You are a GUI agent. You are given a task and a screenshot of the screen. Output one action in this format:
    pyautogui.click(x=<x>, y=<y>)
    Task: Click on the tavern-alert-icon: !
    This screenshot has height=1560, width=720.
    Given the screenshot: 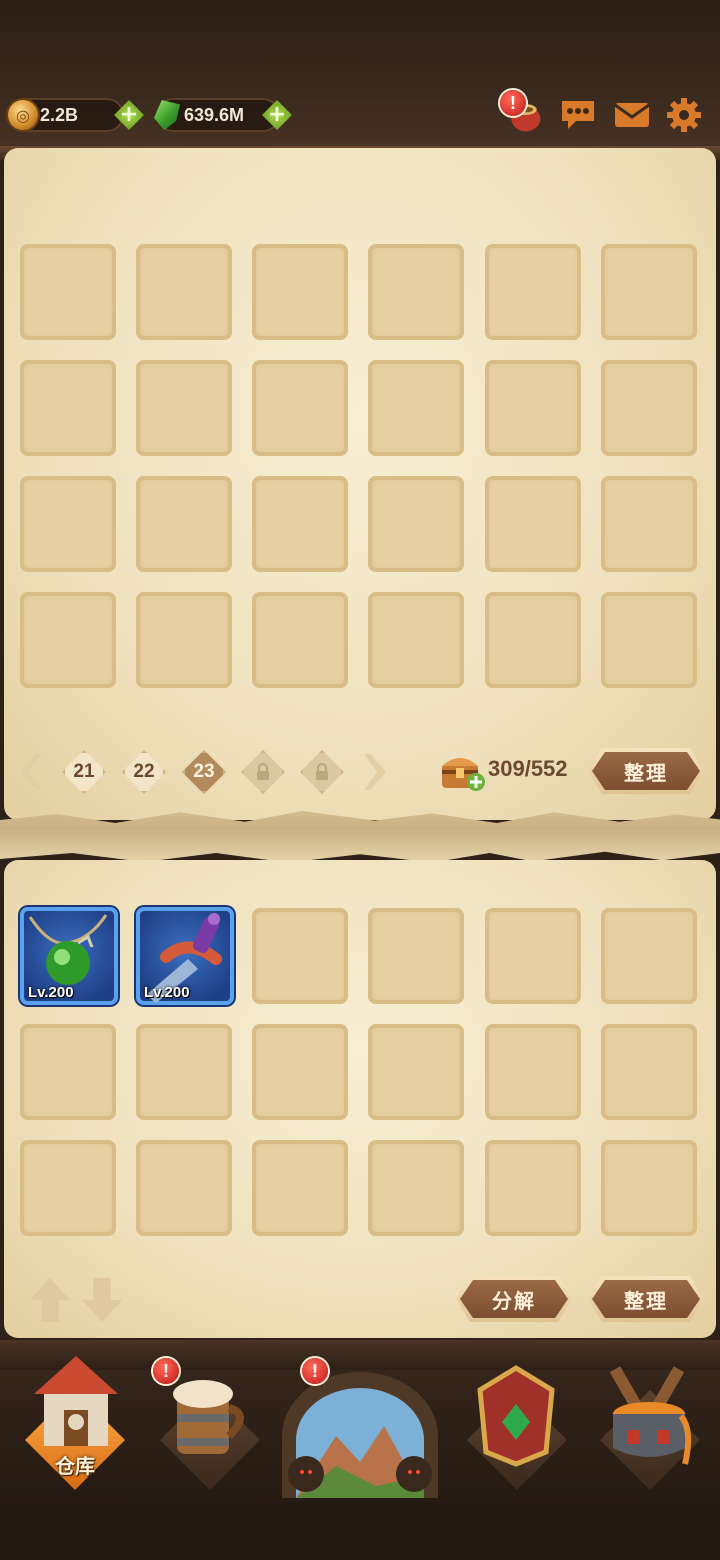 What is the action you would take?
    pyautogui.click(x=166, y=1371)
    